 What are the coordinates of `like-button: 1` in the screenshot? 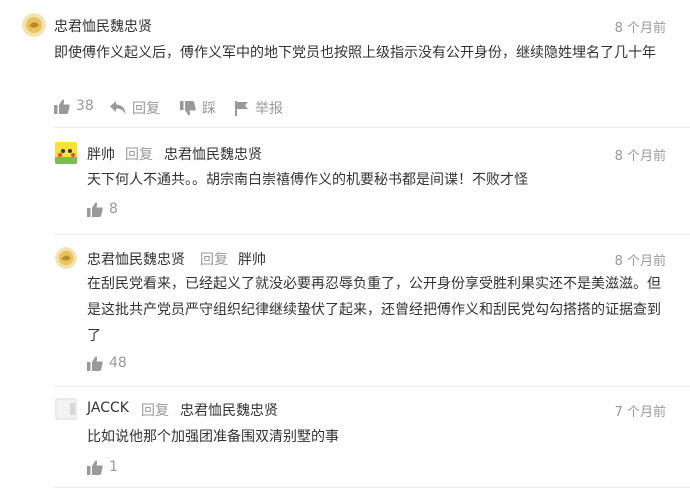 It's located at (102, 467).